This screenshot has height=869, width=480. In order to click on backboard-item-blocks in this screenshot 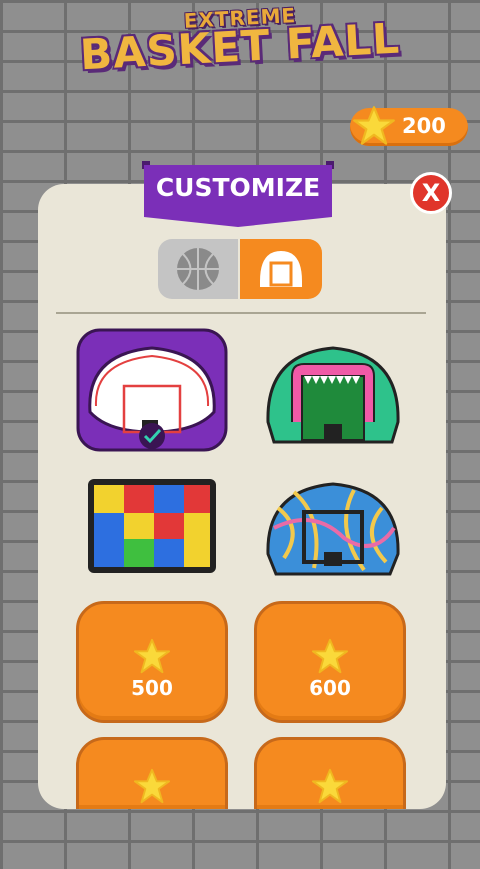, I will do `click(152, 526)`.